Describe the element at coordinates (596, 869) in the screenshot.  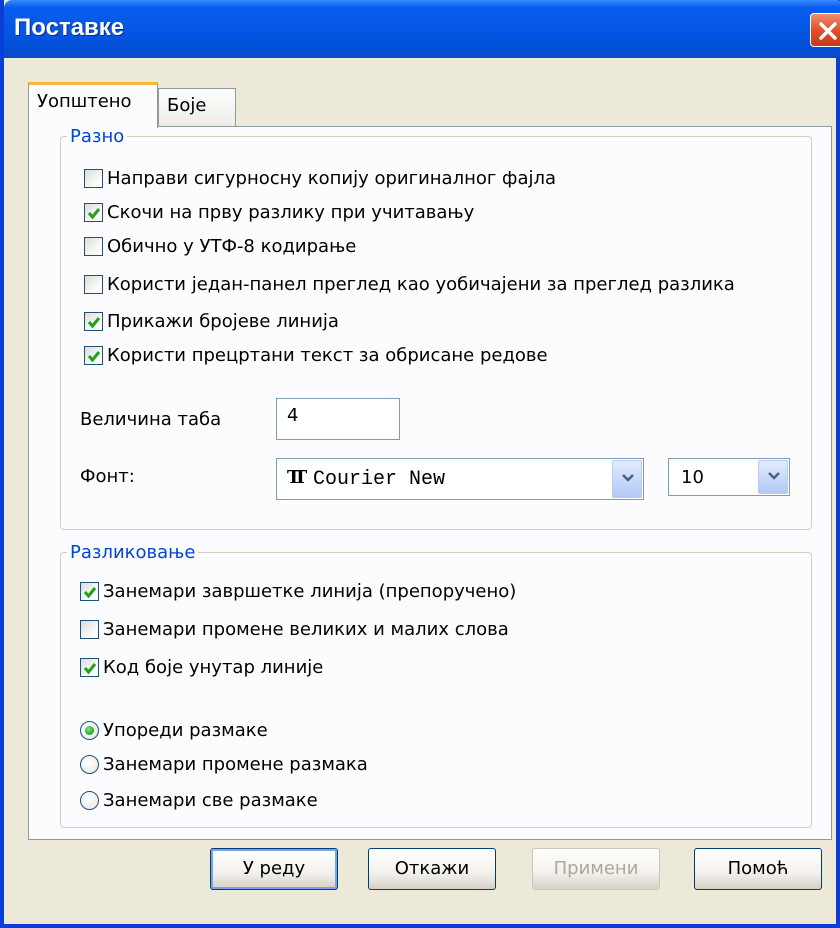
I see `apply-button: Примени` at that location.